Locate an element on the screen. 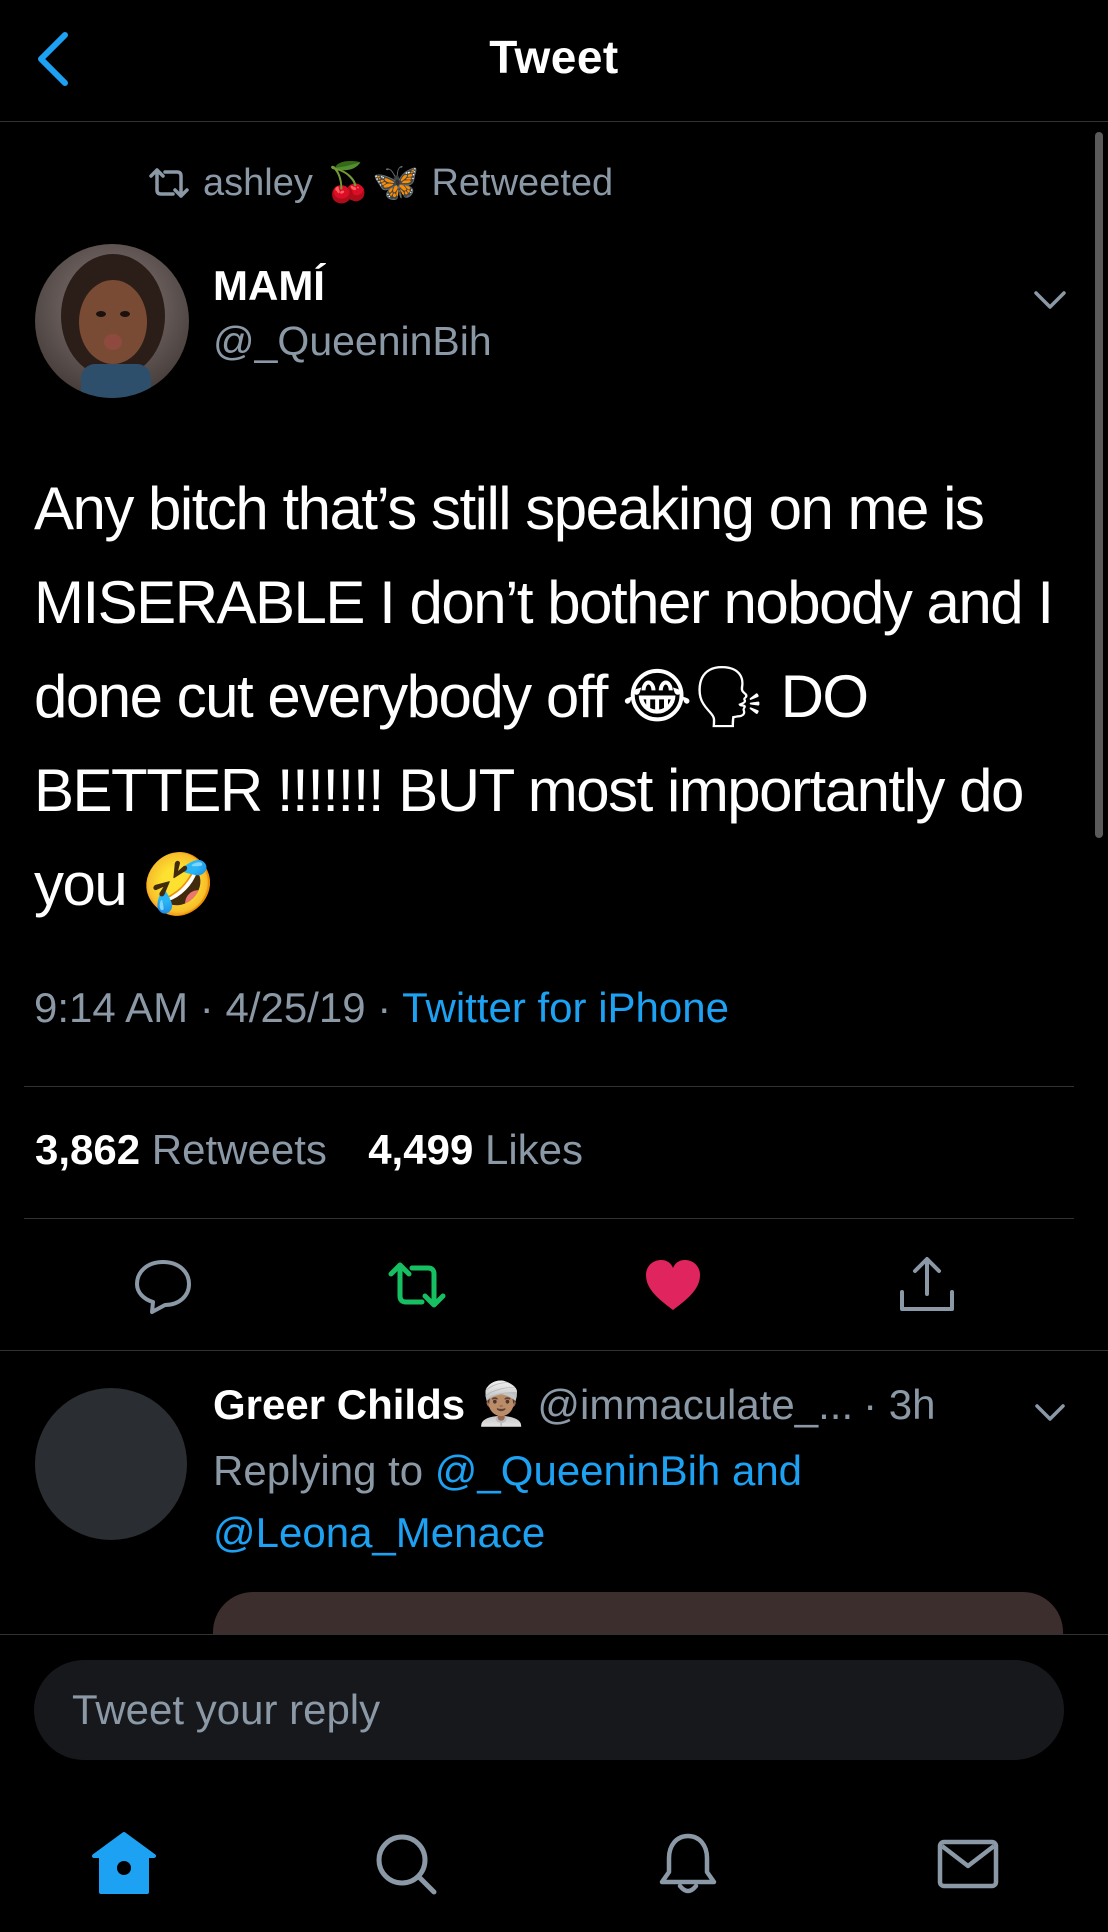 Image resolution: width=1108 pixels, height=1932 pixels. scrollbar is located at coordinates (1099, 485).